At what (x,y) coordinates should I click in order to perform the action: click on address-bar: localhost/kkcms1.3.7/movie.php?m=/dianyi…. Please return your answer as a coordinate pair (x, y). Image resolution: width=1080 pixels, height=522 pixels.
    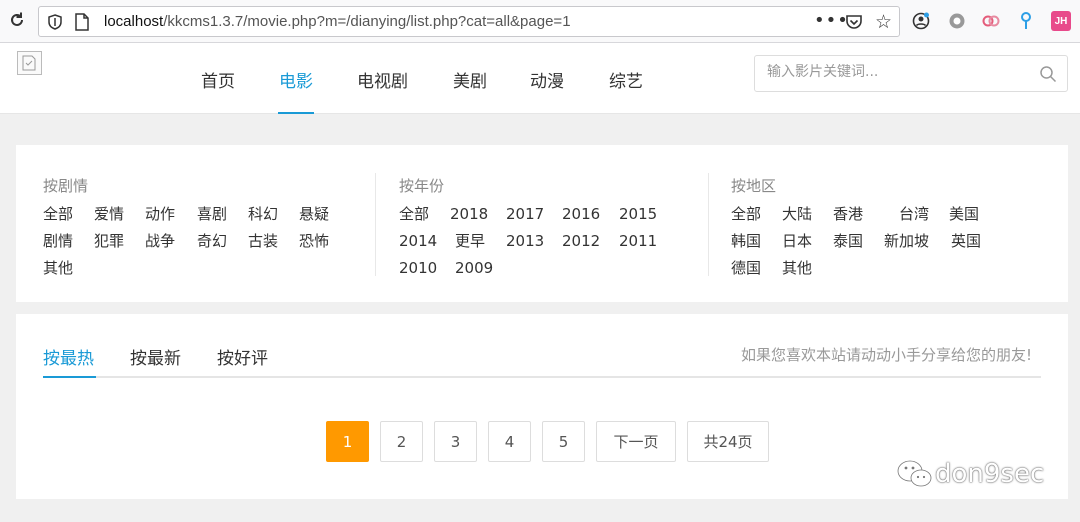
    Looking at the image, I should click on (469, 21).